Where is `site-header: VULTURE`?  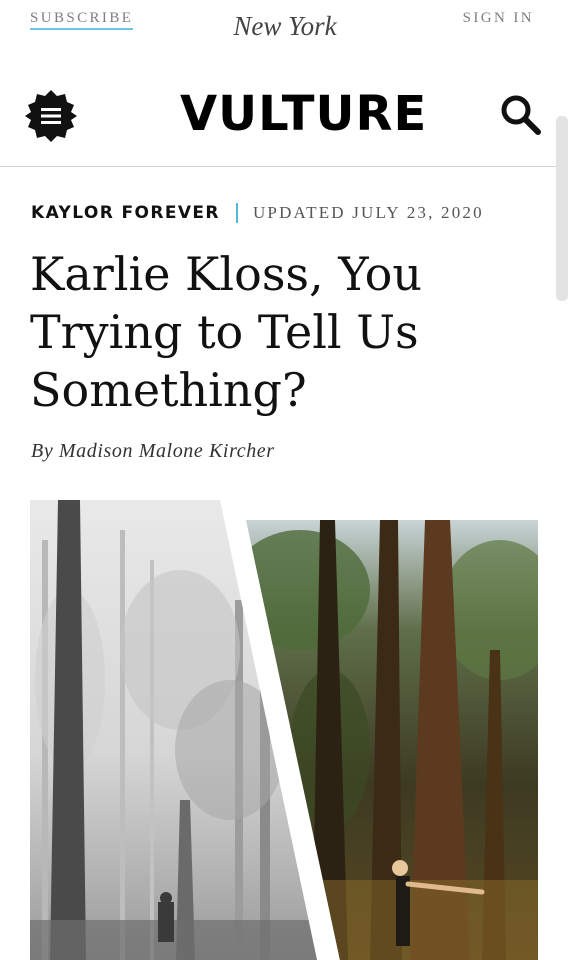 site-header: VULTURE is located at coordinates (284, 117).